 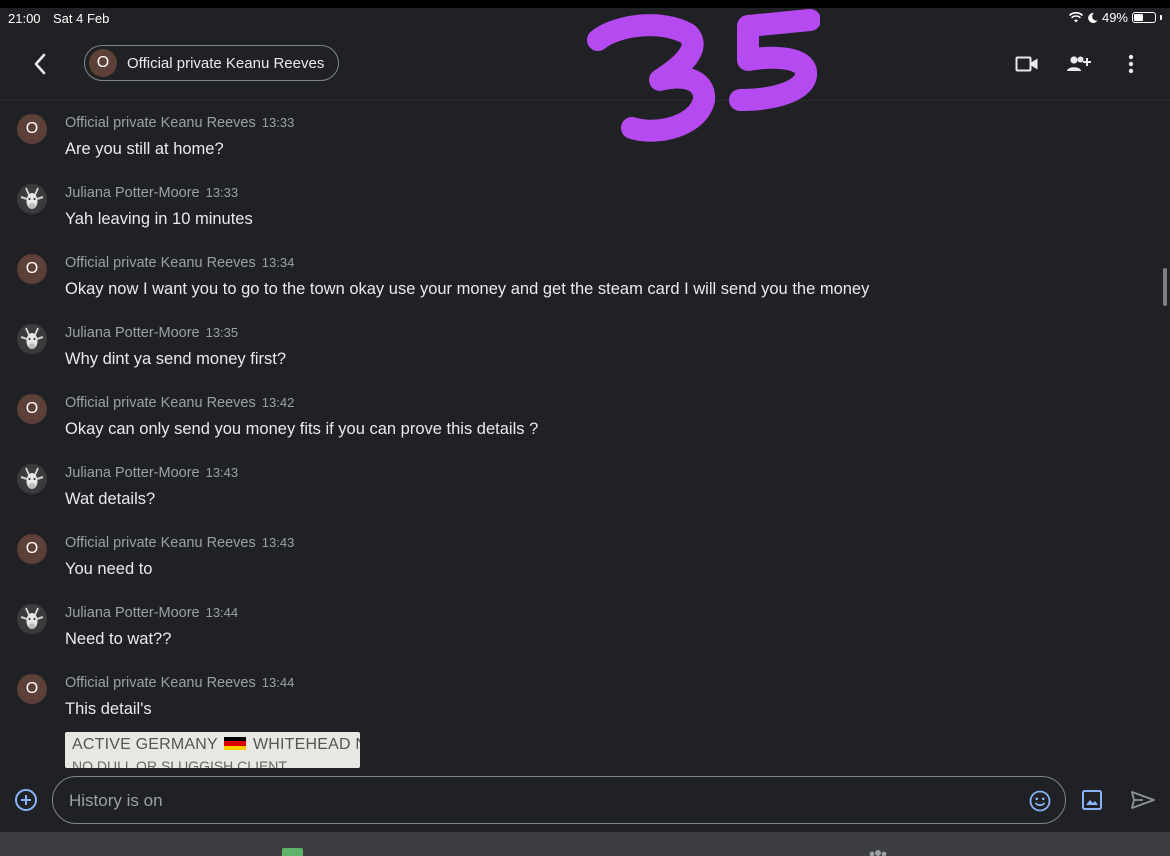 I want to click on image-icon, so click(x=1092, y=800).